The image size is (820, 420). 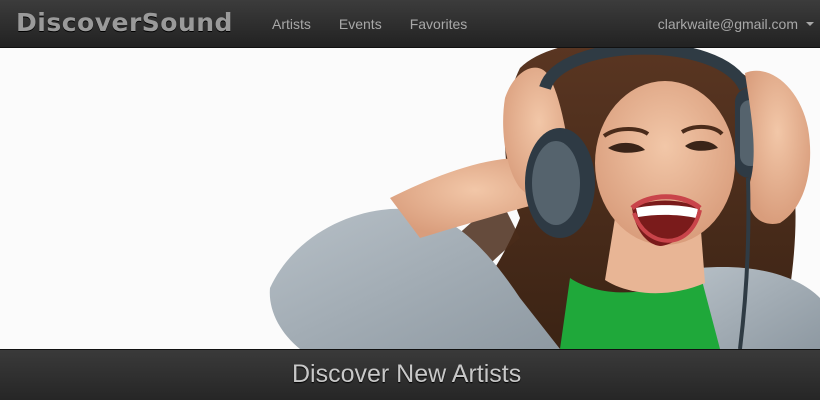 What do you see at coordinates (439, 24) in the screenshot?
I see `nav-link-favorites: Favorites` at bounding box center [439, 24].